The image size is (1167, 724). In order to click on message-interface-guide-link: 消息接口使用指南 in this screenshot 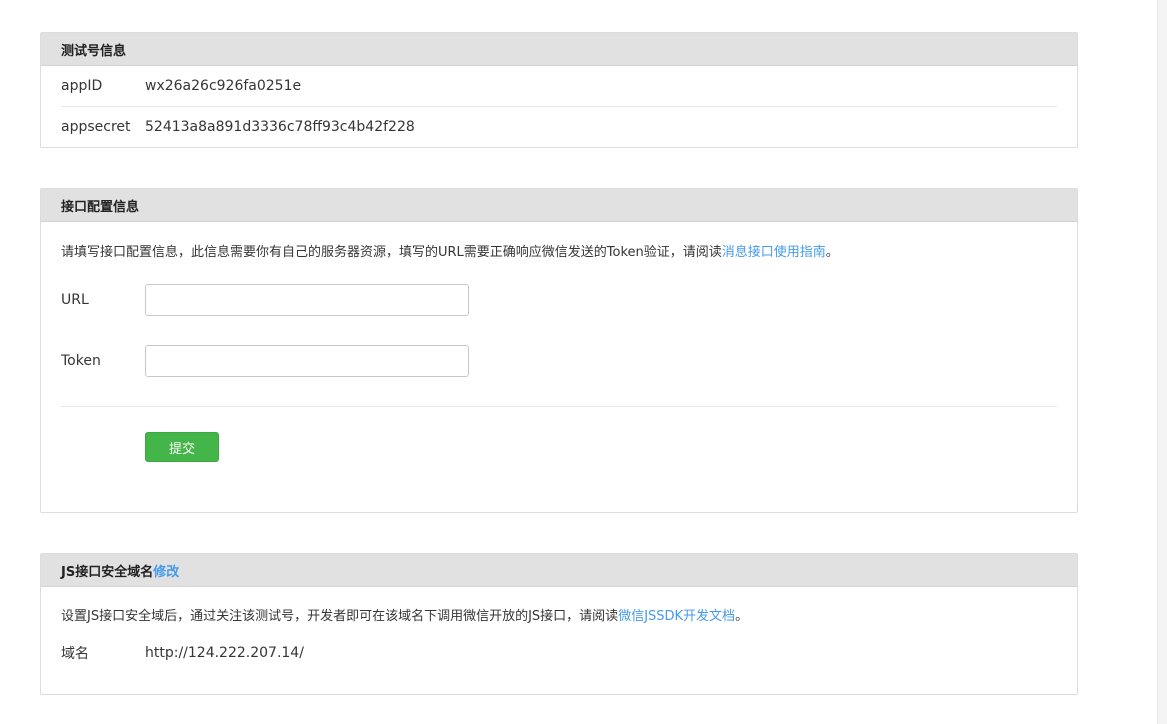, I will do `click(774, 252)`.